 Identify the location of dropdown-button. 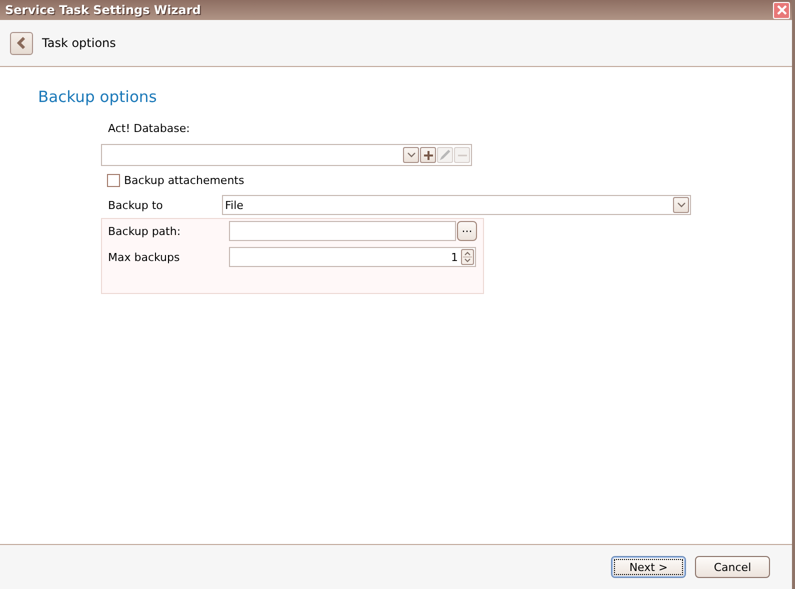
(411, 155).